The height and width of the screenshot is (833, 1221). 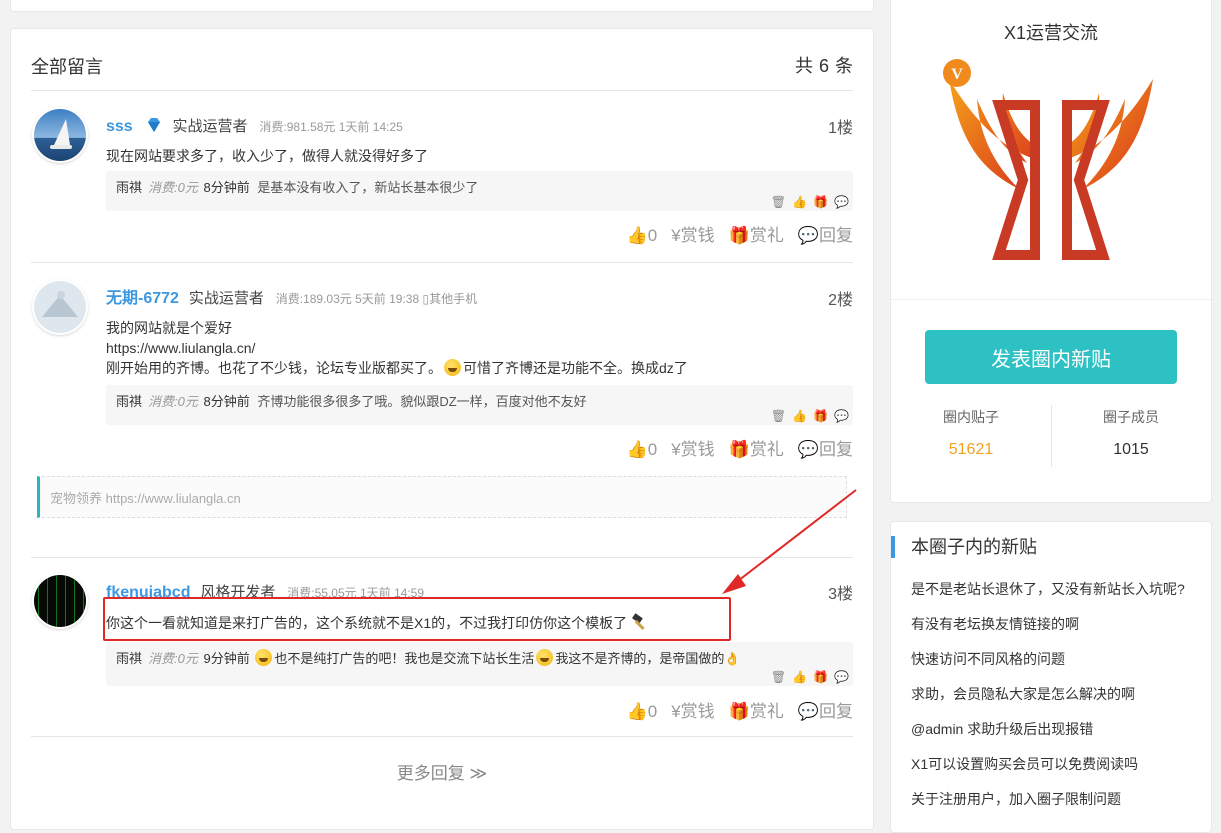 I want to click on stat-value: 1015, so click(x=1131, y=449).